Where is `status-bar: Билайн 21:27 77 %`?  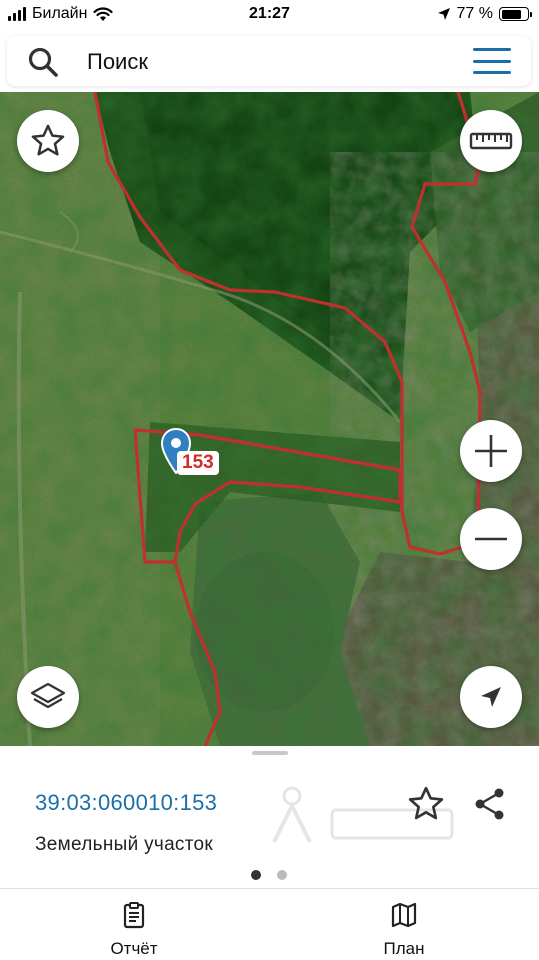
status-bar: Билайн 21:27 77 % is located at coordinates (269, 15).